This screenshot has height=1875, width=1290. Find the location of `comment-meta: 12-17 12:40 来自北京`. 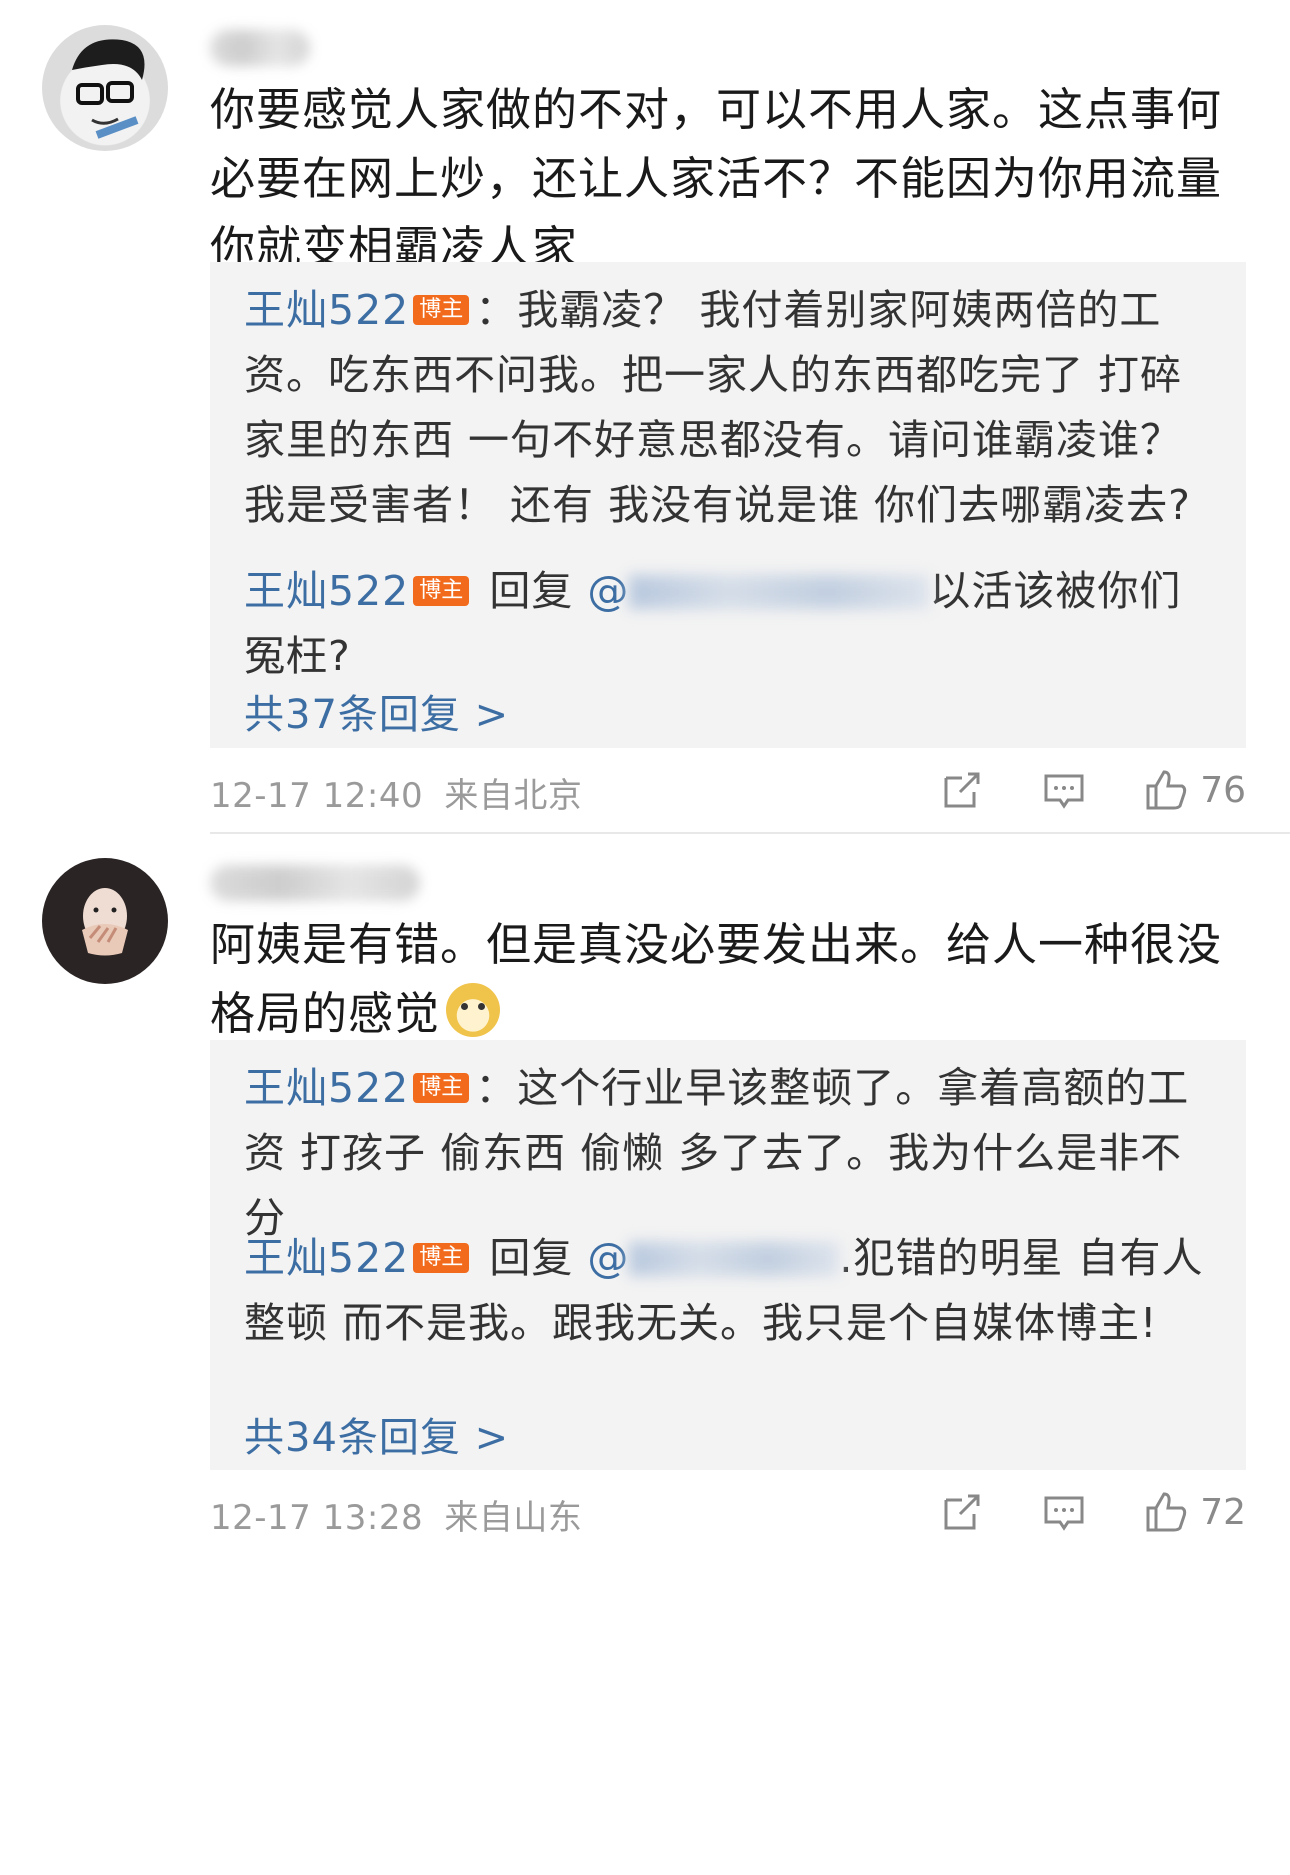

comment-meta: 12-17 12:40 来自北京 is located at coordinates (396, 792).